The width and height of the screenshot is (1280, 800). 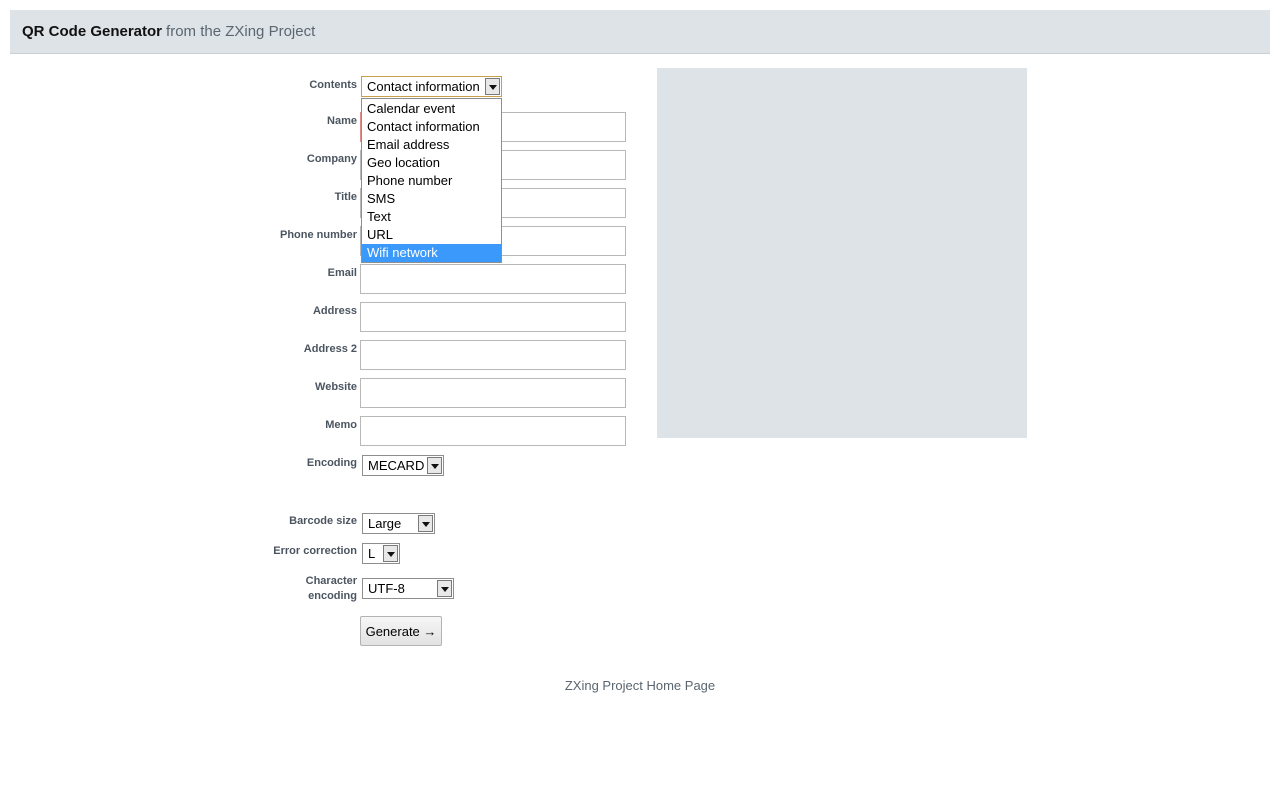 What do you see at coordinates (493, 355) in the screenshot?
I see `address2-input` at bounding box center [493, 355].